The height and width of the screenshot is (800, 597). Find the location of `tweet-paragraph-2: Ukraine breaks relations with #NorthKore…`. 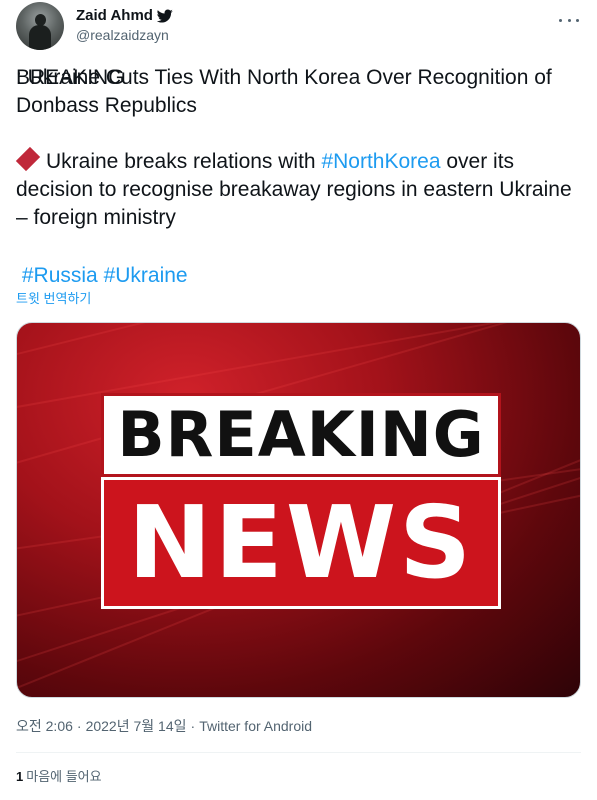

tweet-paragraph-2: Ukraine breaks relations with #NorthKore… is located at coordinates (298, 189).